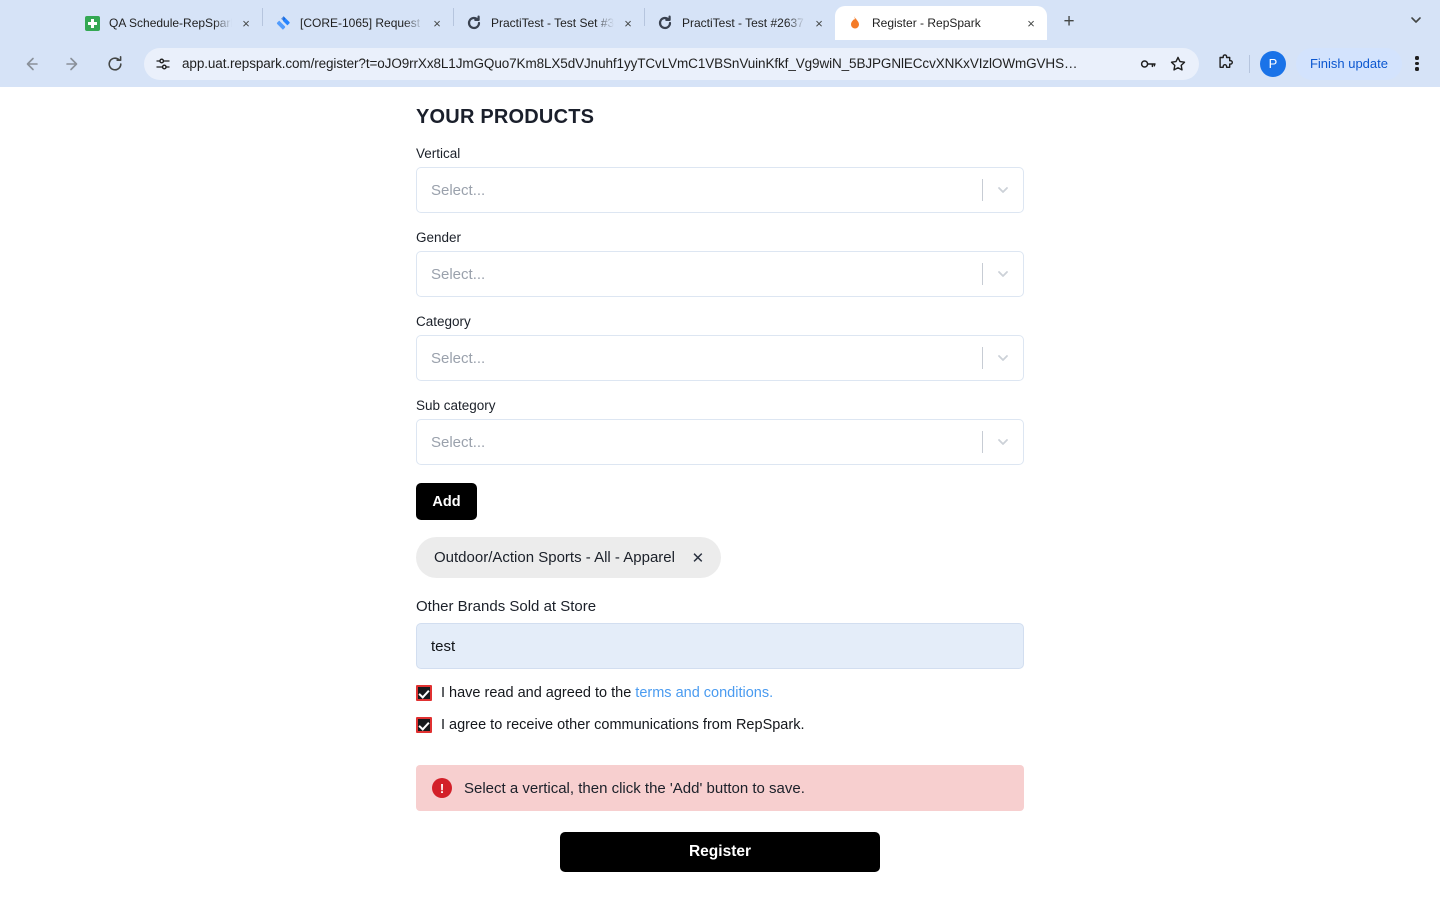 Image resolution: width=1440 pixels, height=900 pixels. I want to click on register-button-row: Register, so click(720, 852).